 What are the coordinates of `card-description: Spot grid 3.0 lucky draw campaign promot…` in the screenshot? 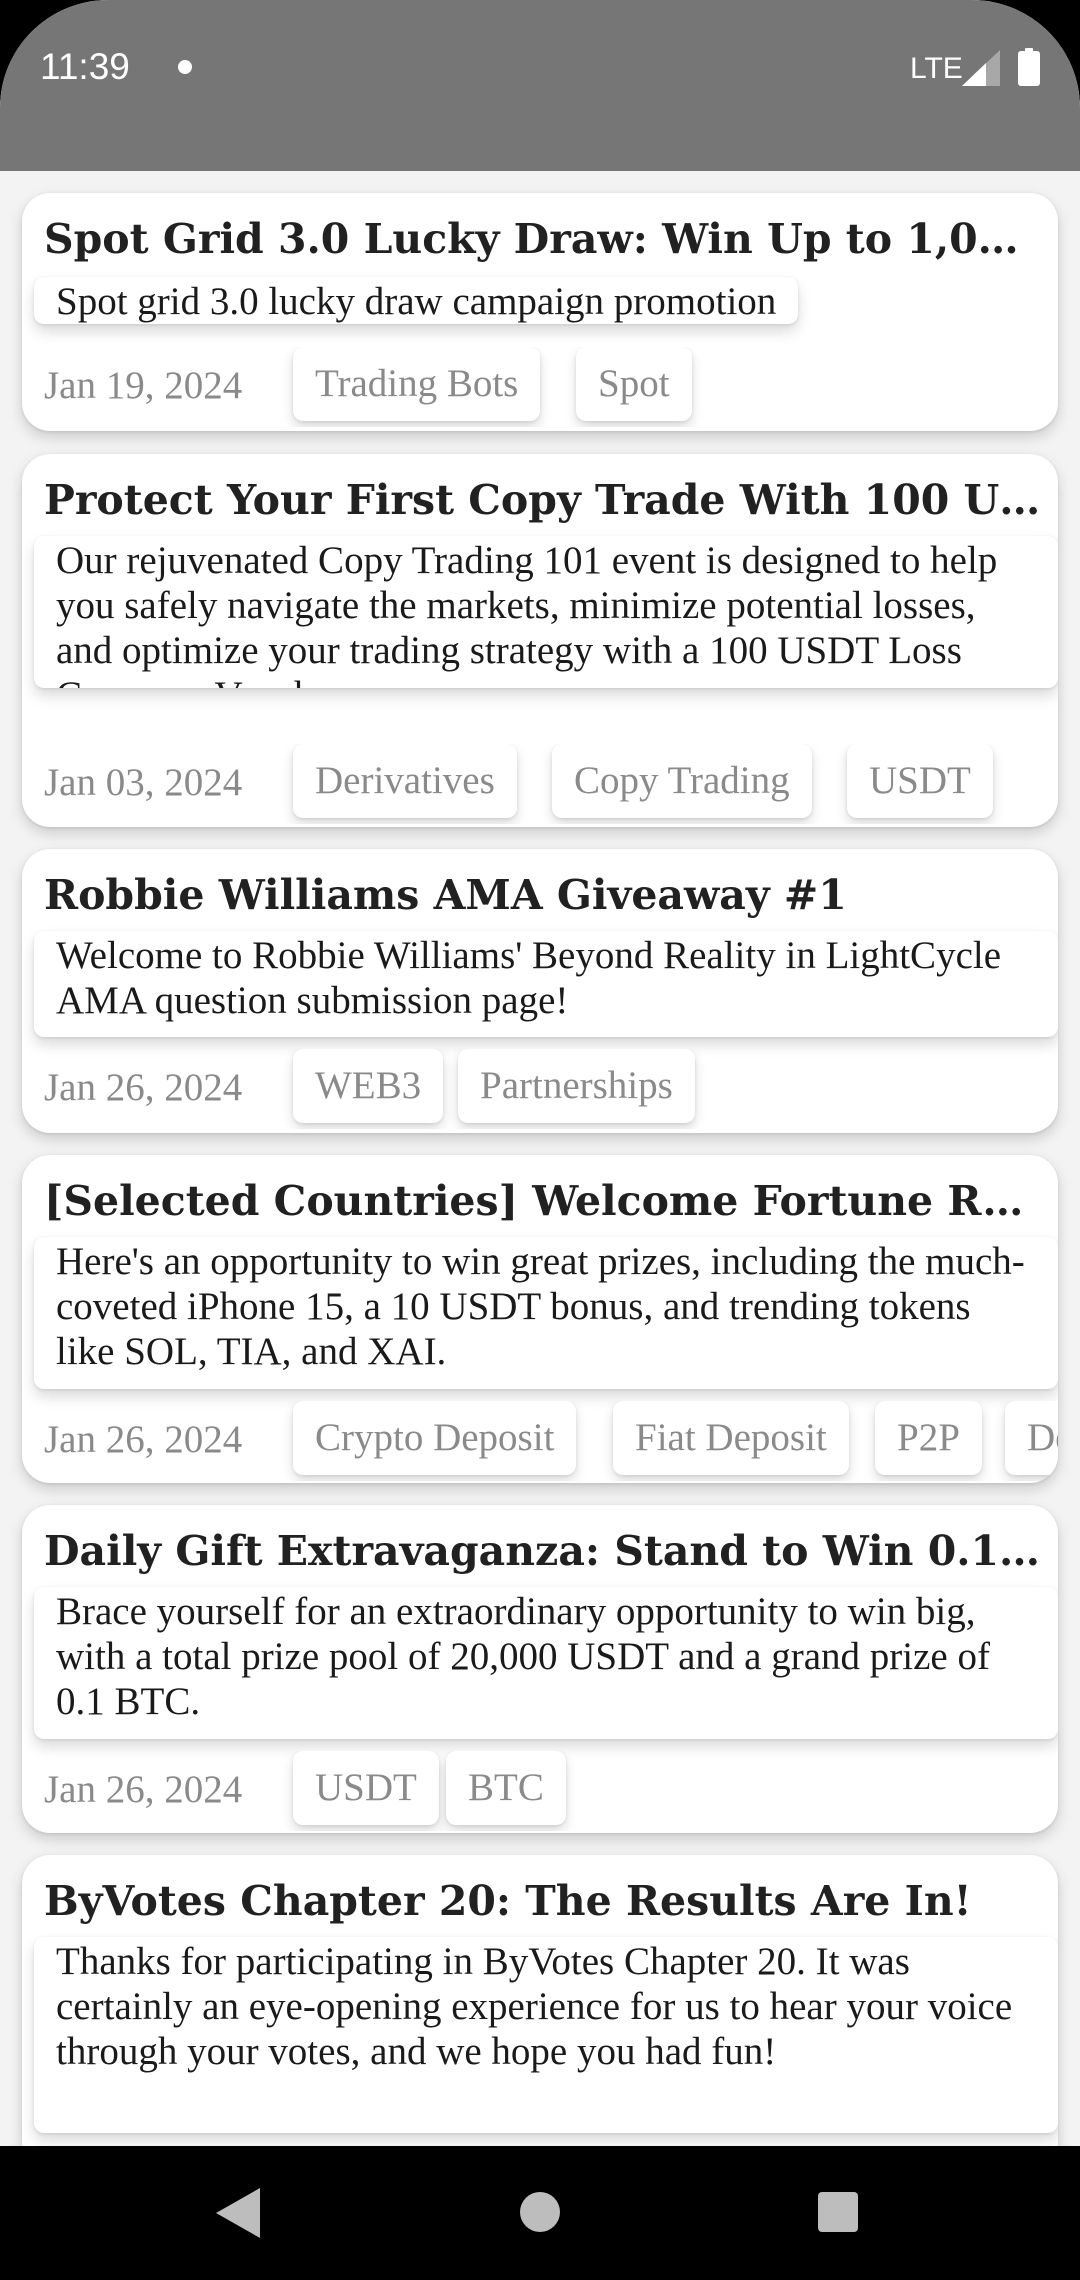 It's located at (416, 300).